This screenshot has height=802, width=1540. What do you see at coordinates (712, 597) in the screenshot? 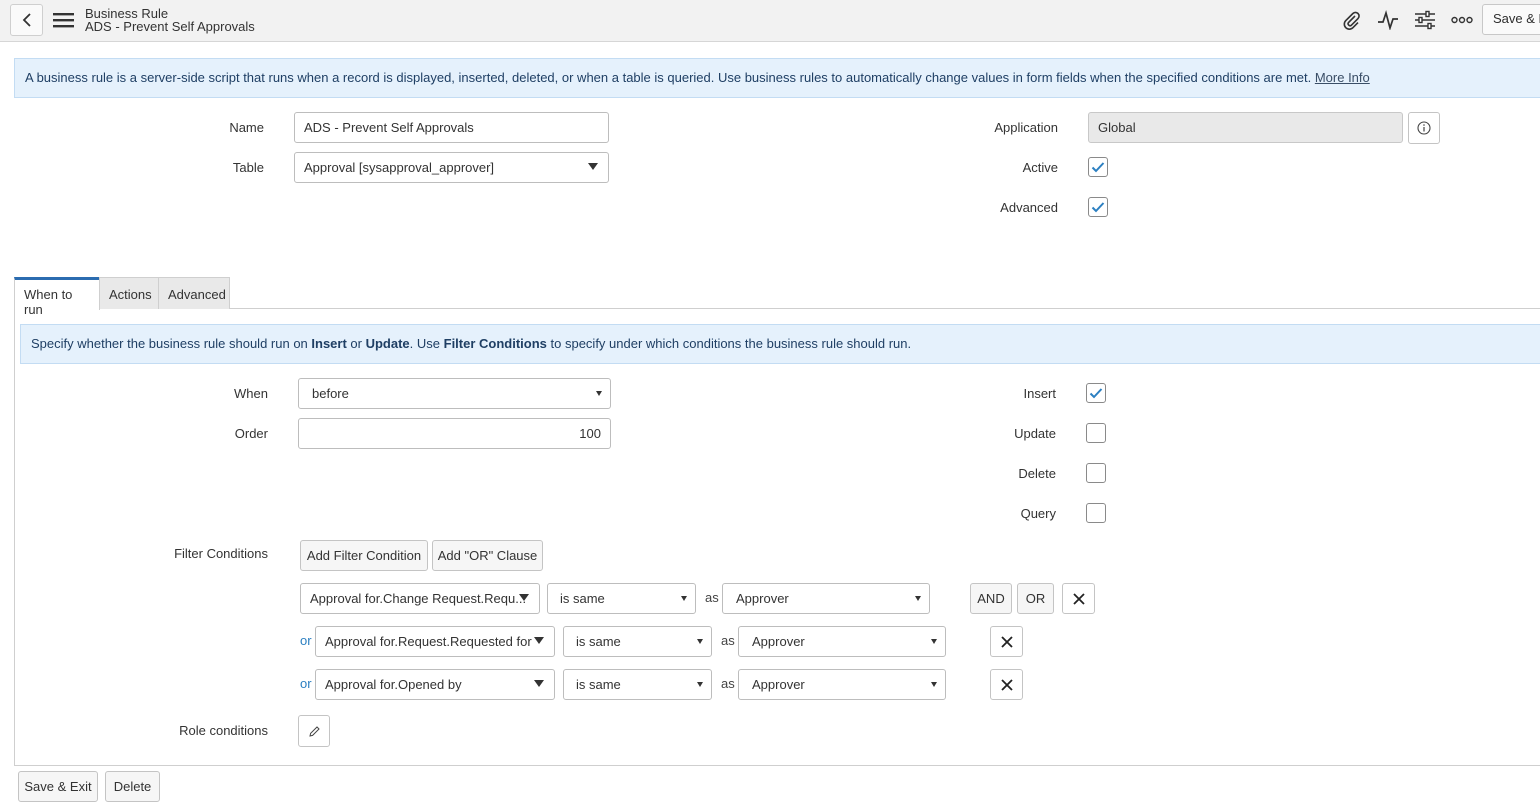
I see `condition-1-as-label: as` at bounding box center [712, 597].